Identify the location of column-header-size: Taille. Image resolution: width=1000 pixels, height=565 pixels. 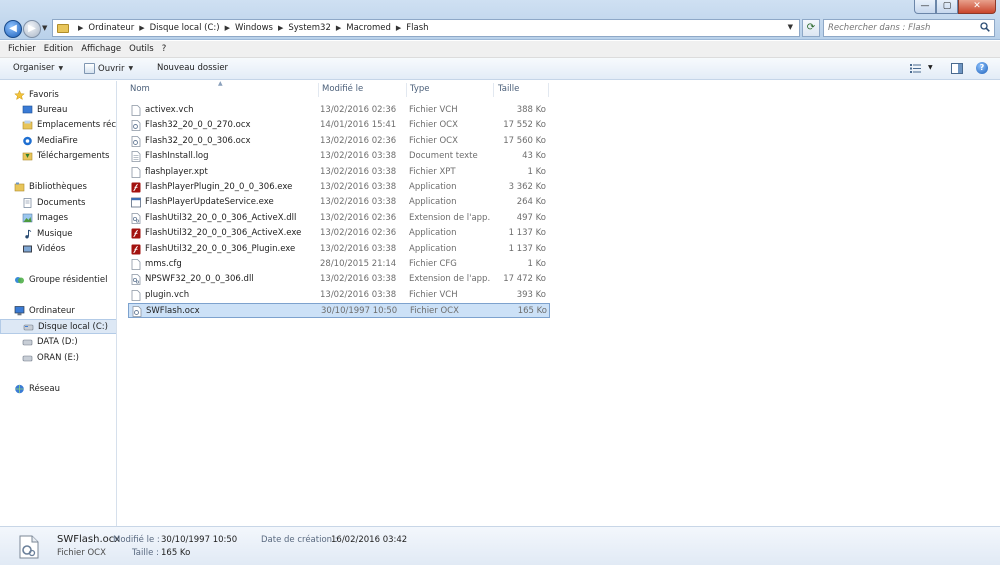
(508, 89).